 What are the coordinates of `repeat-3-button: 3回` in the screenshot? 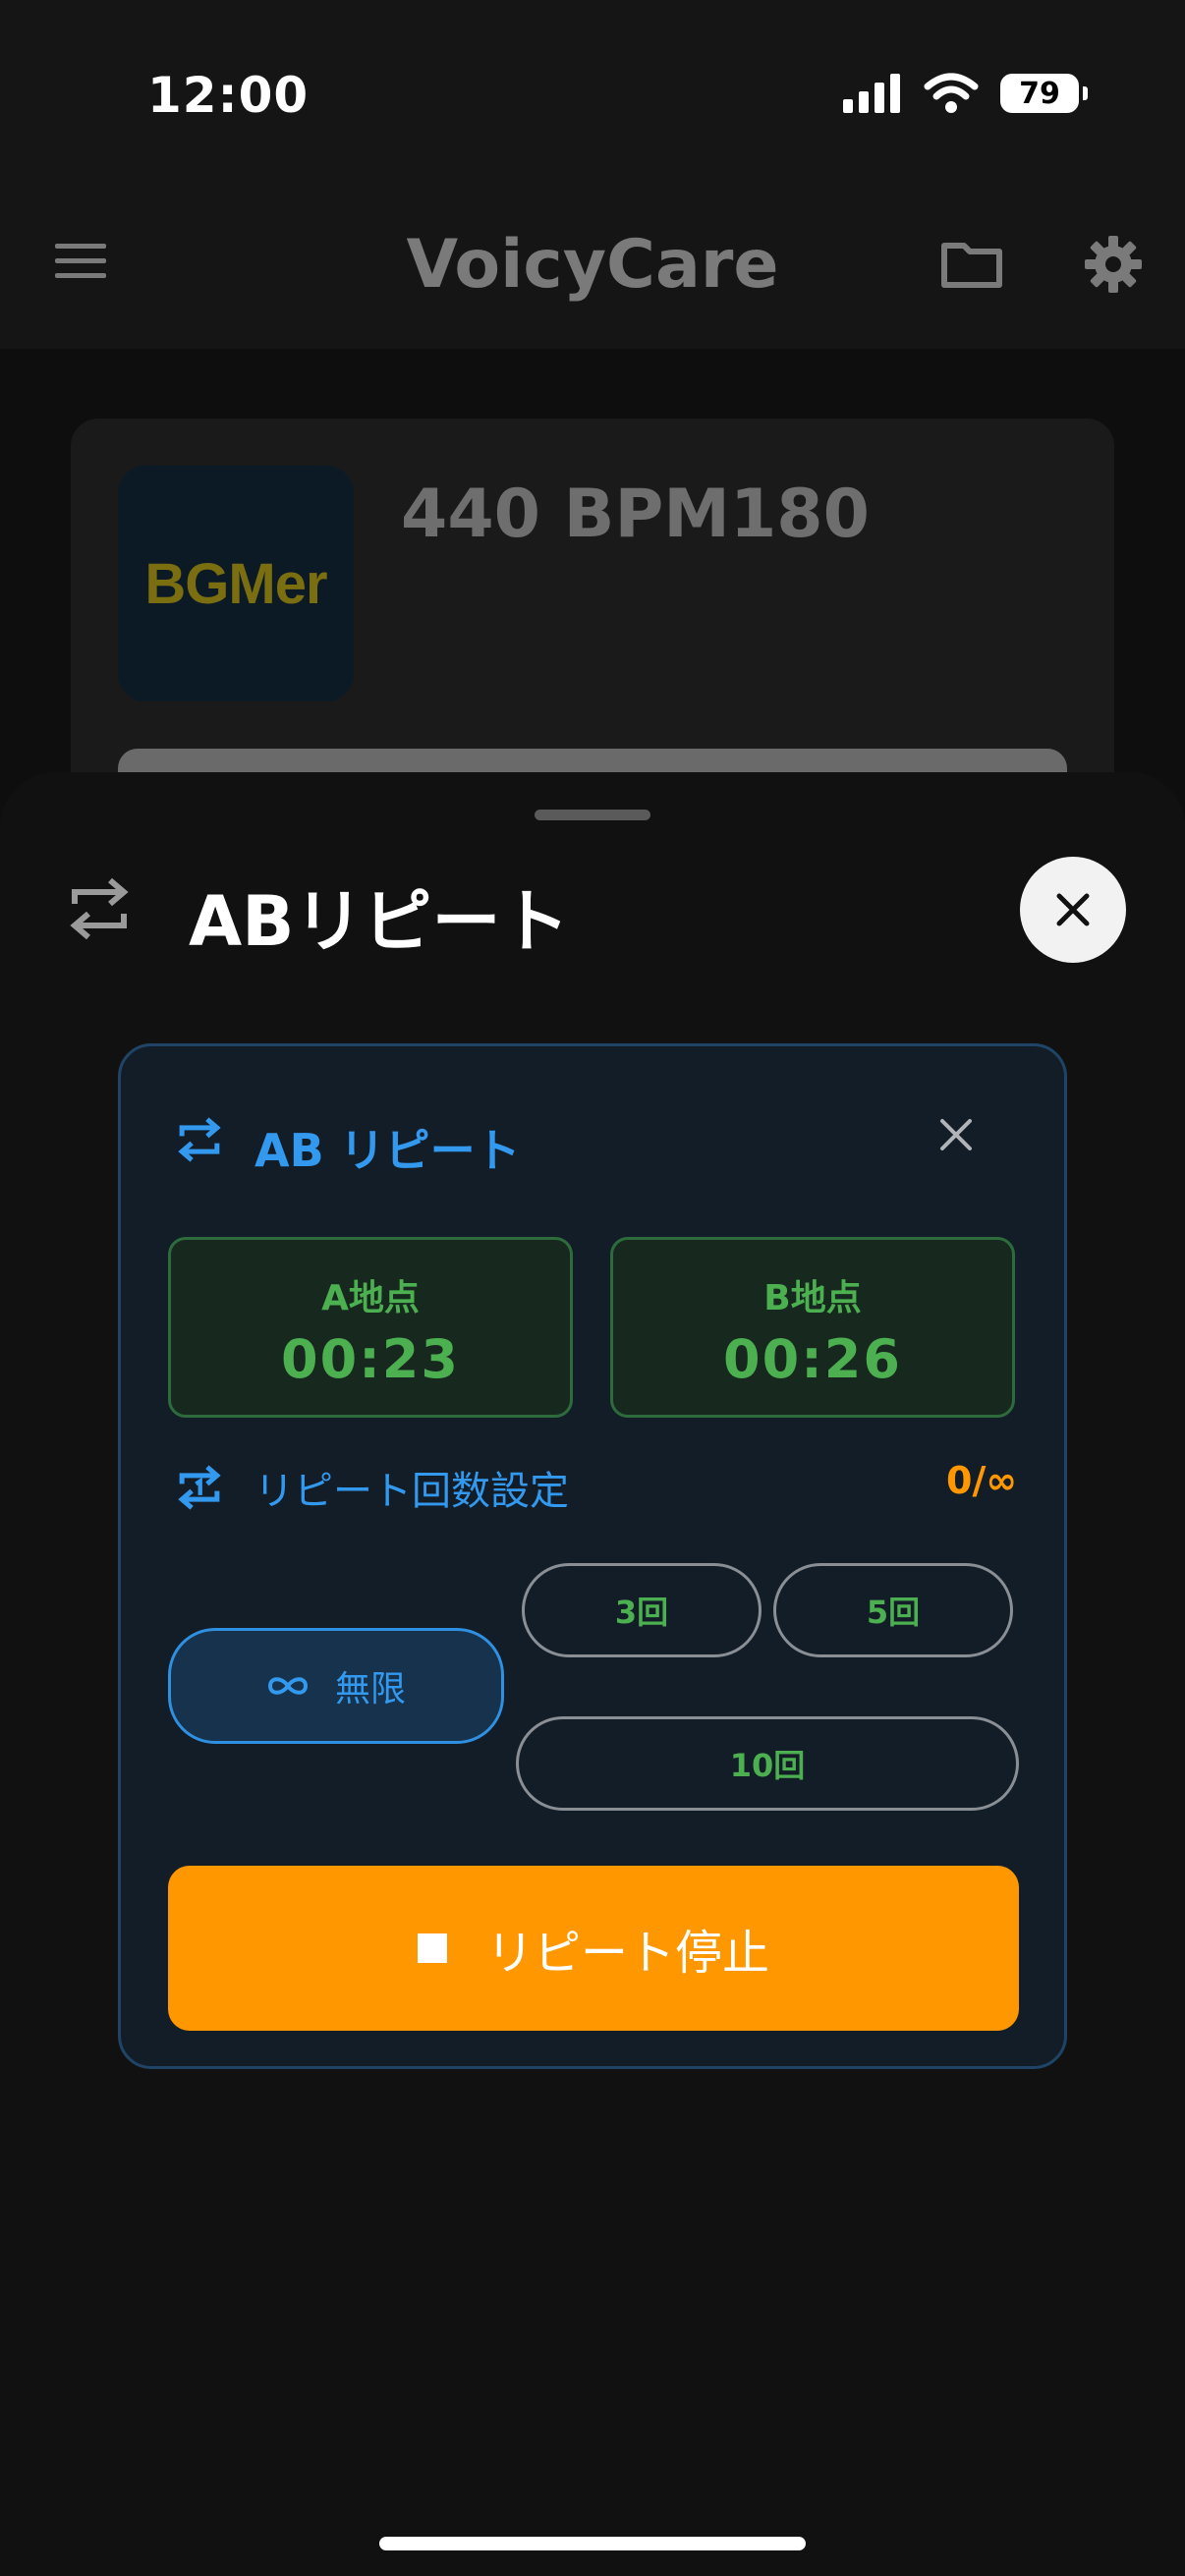 It's located at (642, 1610).